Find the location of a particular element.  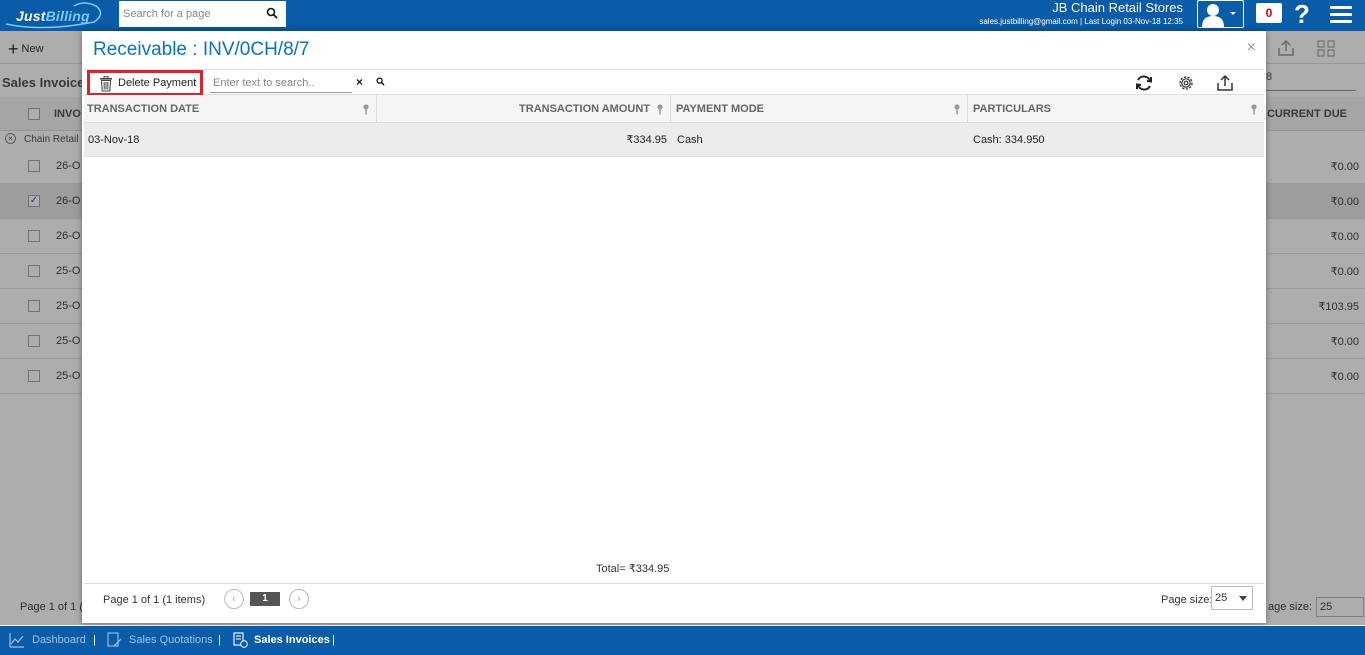

delete-payment-button: Delete Payment is located at coordinates (145, 83).